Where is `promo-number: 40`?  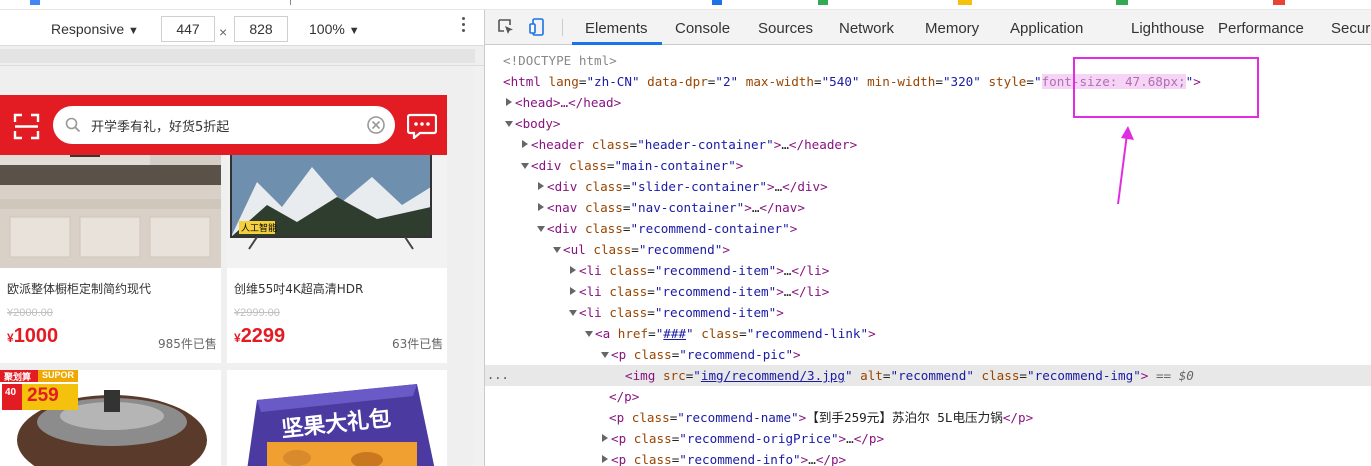 promo-number: 40 is located at coordinates (11, 392).